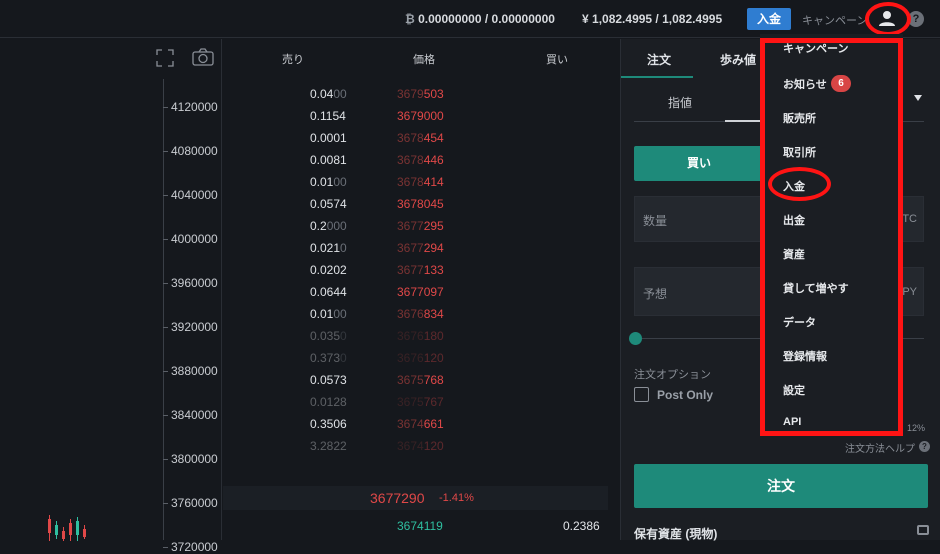 The image size is (940, 554). What do you see at coordinates (880, 447) in the screenshot?
I see `order-help-link: 注文方法ヘルプ` at bounding box center [880, 447].